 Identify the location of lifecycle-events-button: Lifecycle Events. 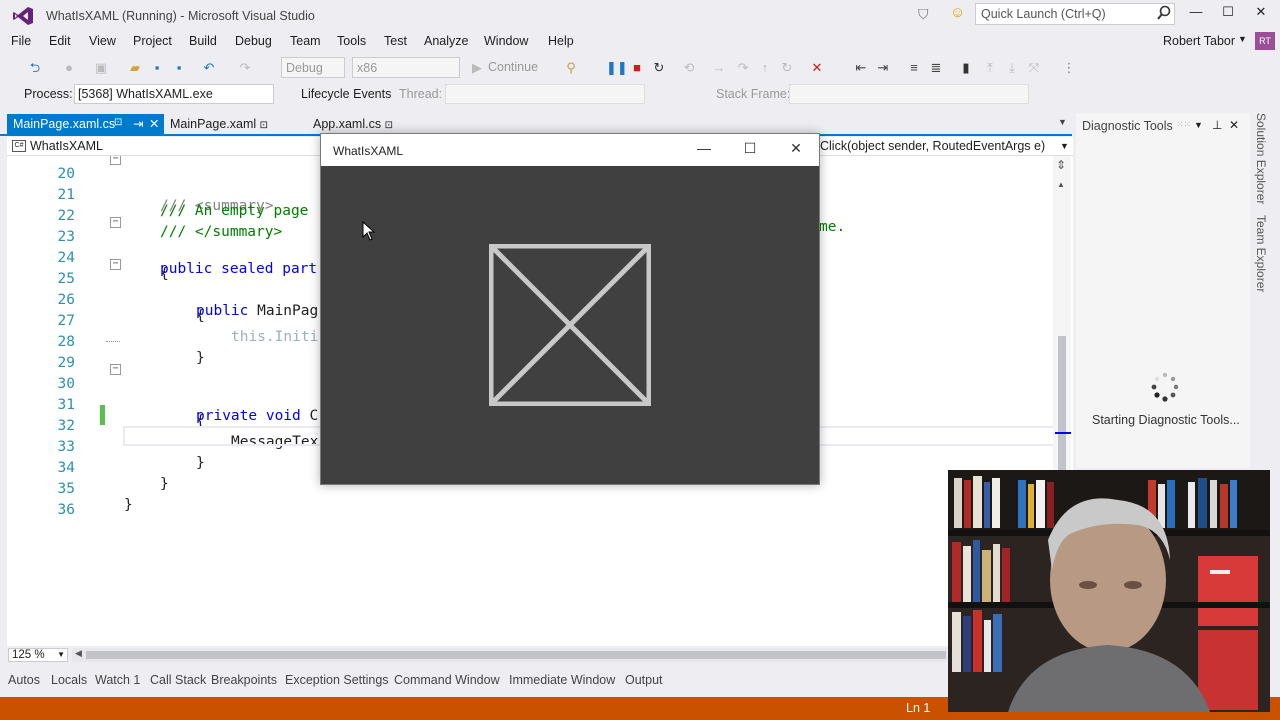
(346, 94).